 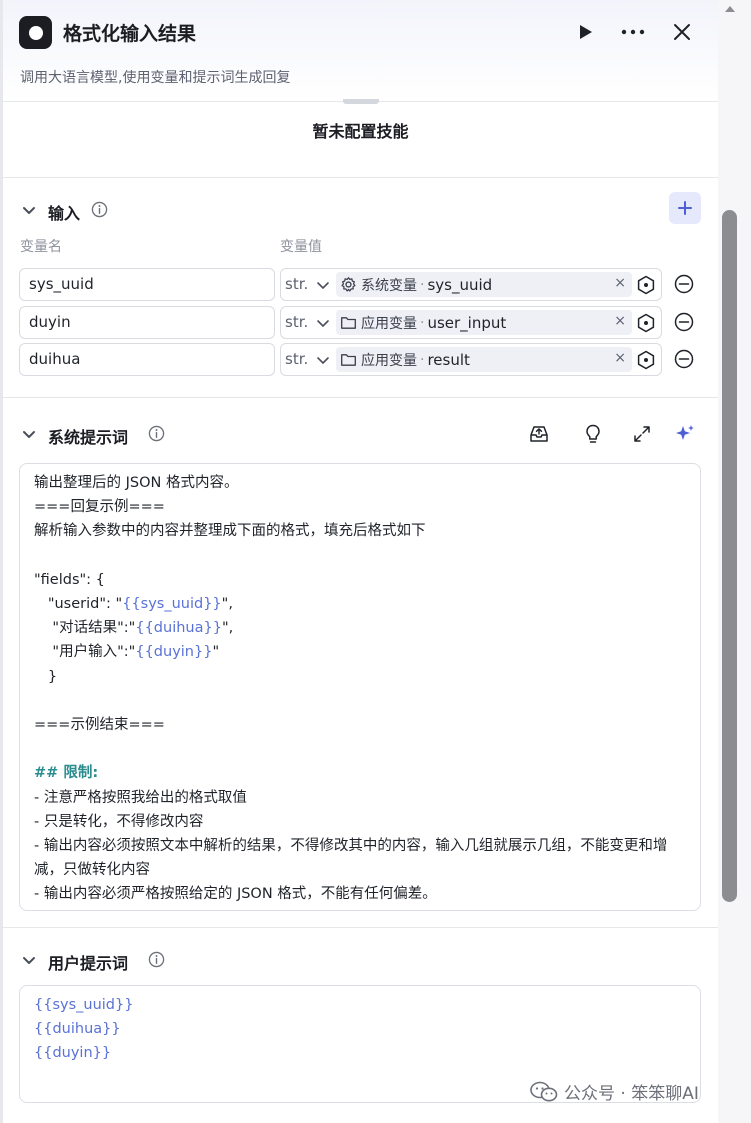 What do you see at coordinates (119, 821) in the screenshot?
I see `prompt-line: - 只是转化，不得修改内容` at bounding box center [119, 821].